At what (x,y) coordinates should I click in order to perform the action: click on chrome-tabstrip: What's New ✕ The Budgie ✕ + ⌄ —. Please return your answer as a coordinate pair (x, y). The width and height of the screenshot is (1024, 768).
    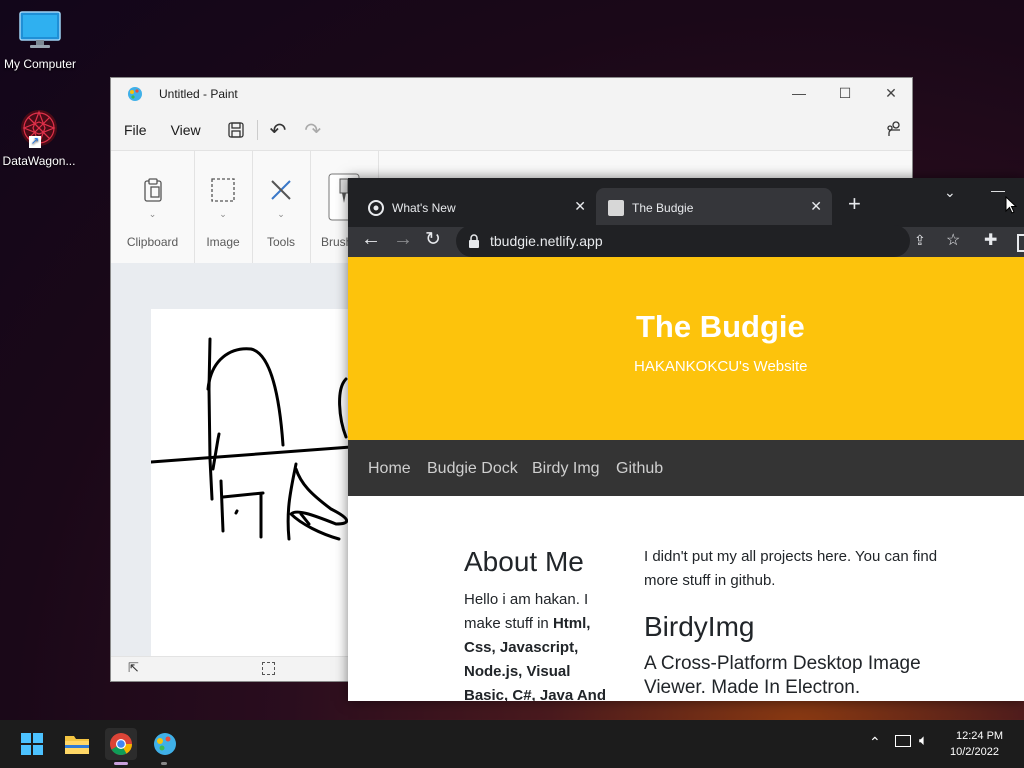
    Looking at the image, I should click on (686, 202).